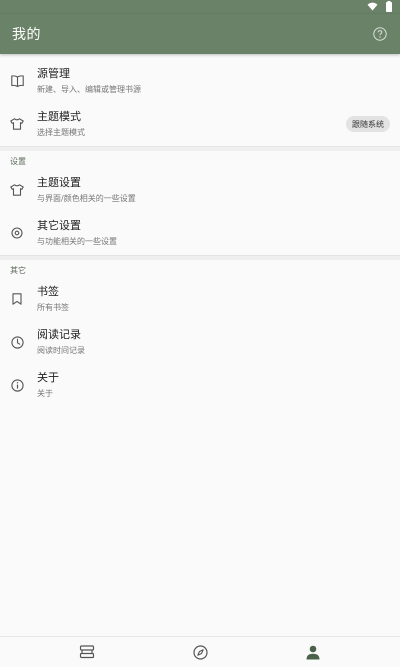 This screenshot has height=667, width=400. What do you see at coordinates (379, 6) in the screenshot?
I see `status-icons` at bounding box center [379, 6].